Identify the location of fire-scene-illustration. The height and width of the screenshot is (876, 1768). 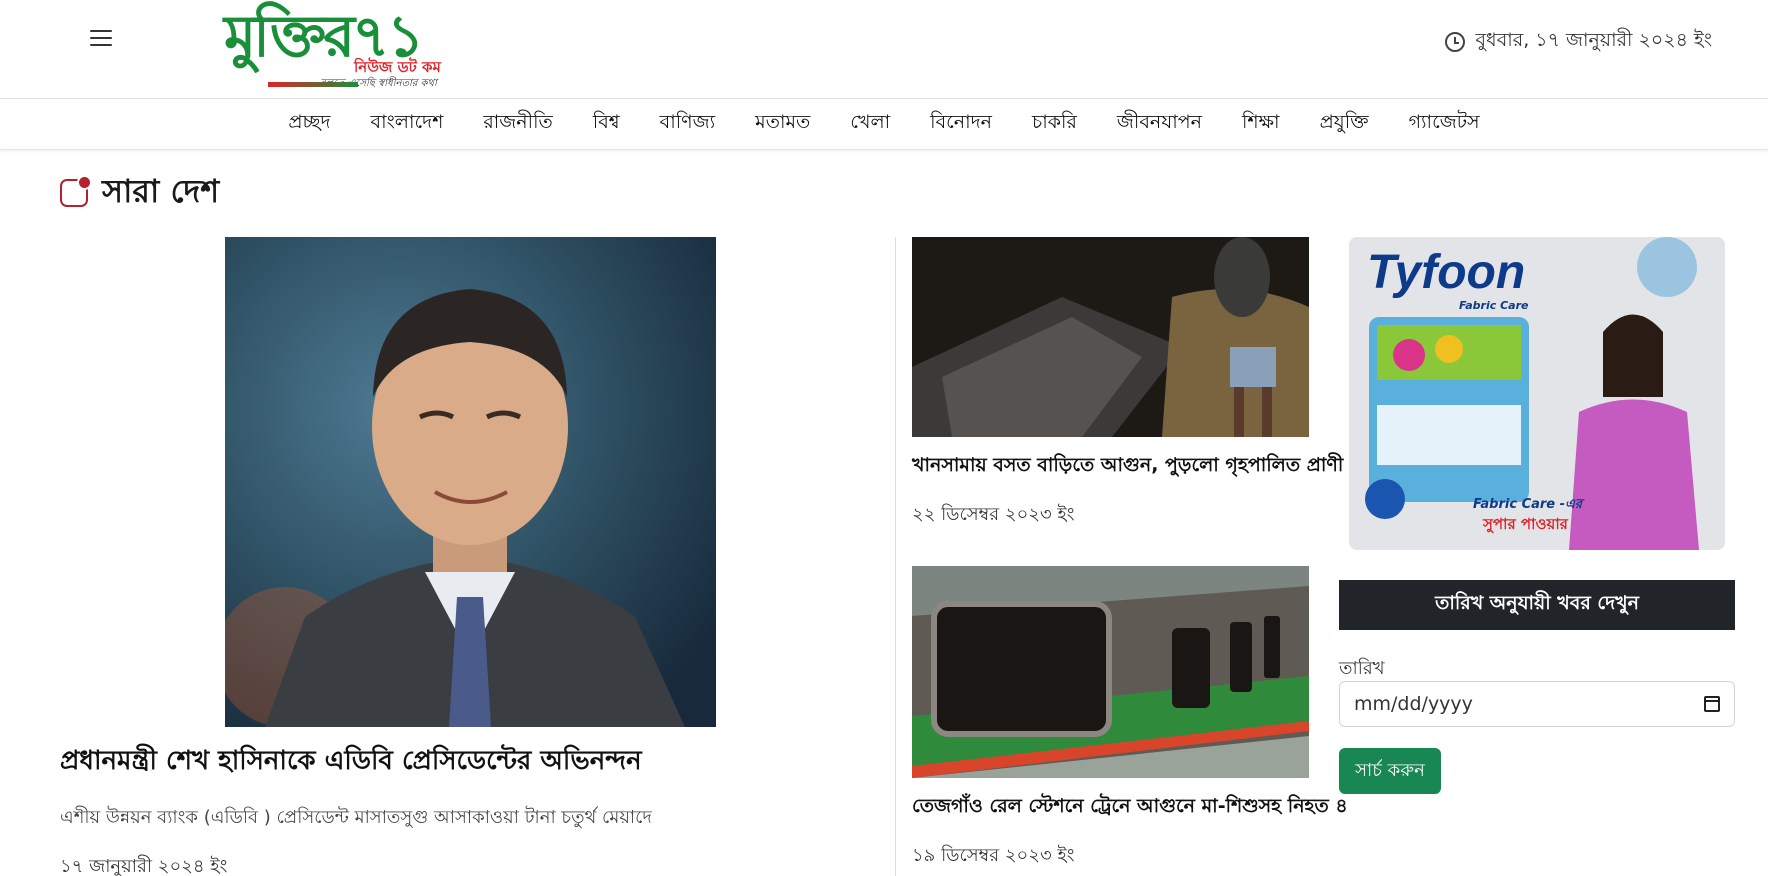
(1110, 337).